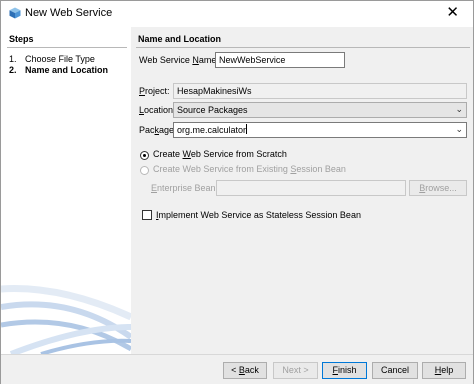 The height and width of the screenshot is (384, 474). I want to click on step-choose-file-type: 1. Choose File Type, so click(52, 59).